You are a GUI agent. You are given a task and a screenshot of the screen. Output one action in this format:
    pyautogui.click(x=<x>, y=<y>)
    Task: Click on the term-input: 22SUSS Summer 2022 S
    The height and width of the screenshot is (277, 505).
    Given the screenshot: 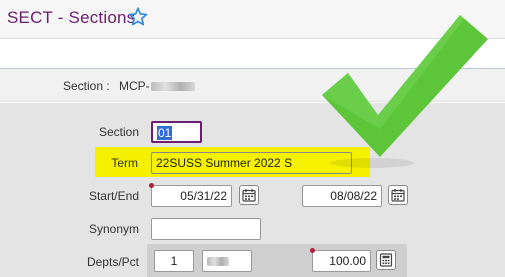 What is the action you would take?
    pyautogui.click(x=251, y=163)
    